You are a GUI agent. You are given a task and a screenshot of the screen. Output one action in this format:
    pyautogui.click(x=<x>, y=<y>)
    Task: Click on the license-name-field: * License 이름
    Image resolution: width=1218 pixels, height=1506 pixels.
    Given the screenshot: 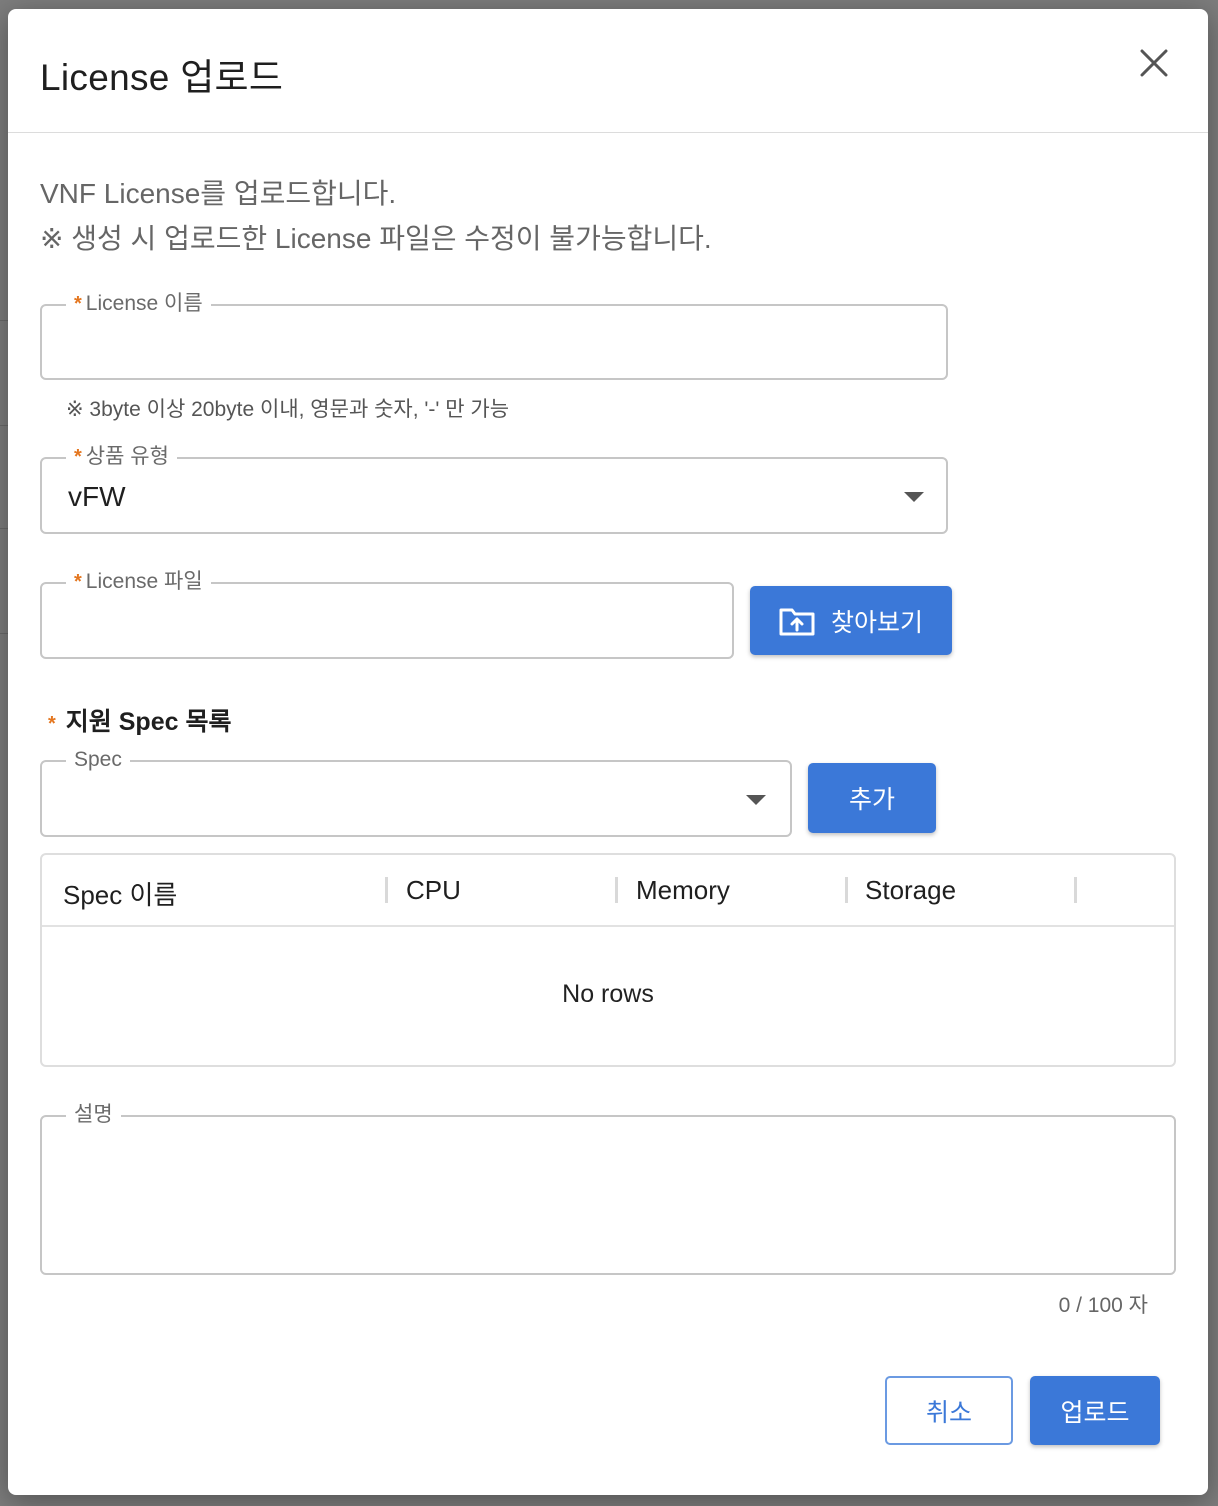 What is the action you would take?
    pyautogui.click(x=494, y=334)
    